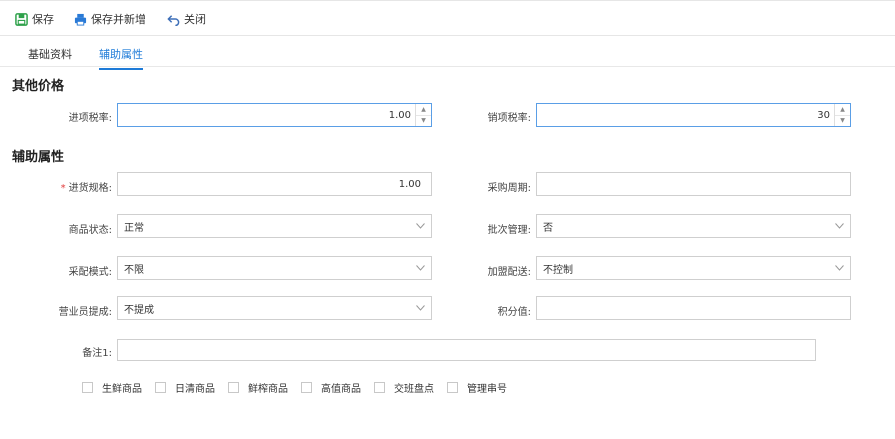  I want to click on tab-basic-info: 基础资料, so click(50, 57).